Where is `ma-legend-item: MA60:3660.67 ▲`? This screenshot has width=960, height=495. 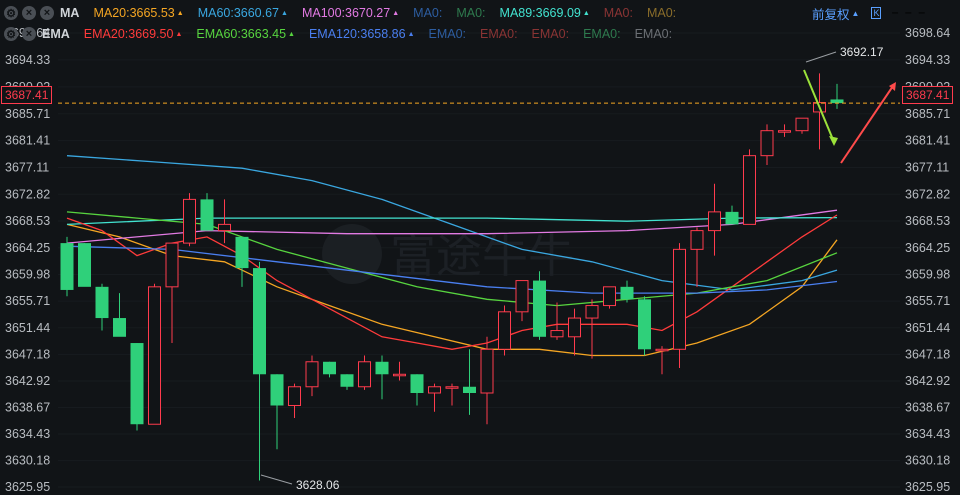
ma-legend-item: MA60:3660.67 ▲ is located at coordinates (243, 13).